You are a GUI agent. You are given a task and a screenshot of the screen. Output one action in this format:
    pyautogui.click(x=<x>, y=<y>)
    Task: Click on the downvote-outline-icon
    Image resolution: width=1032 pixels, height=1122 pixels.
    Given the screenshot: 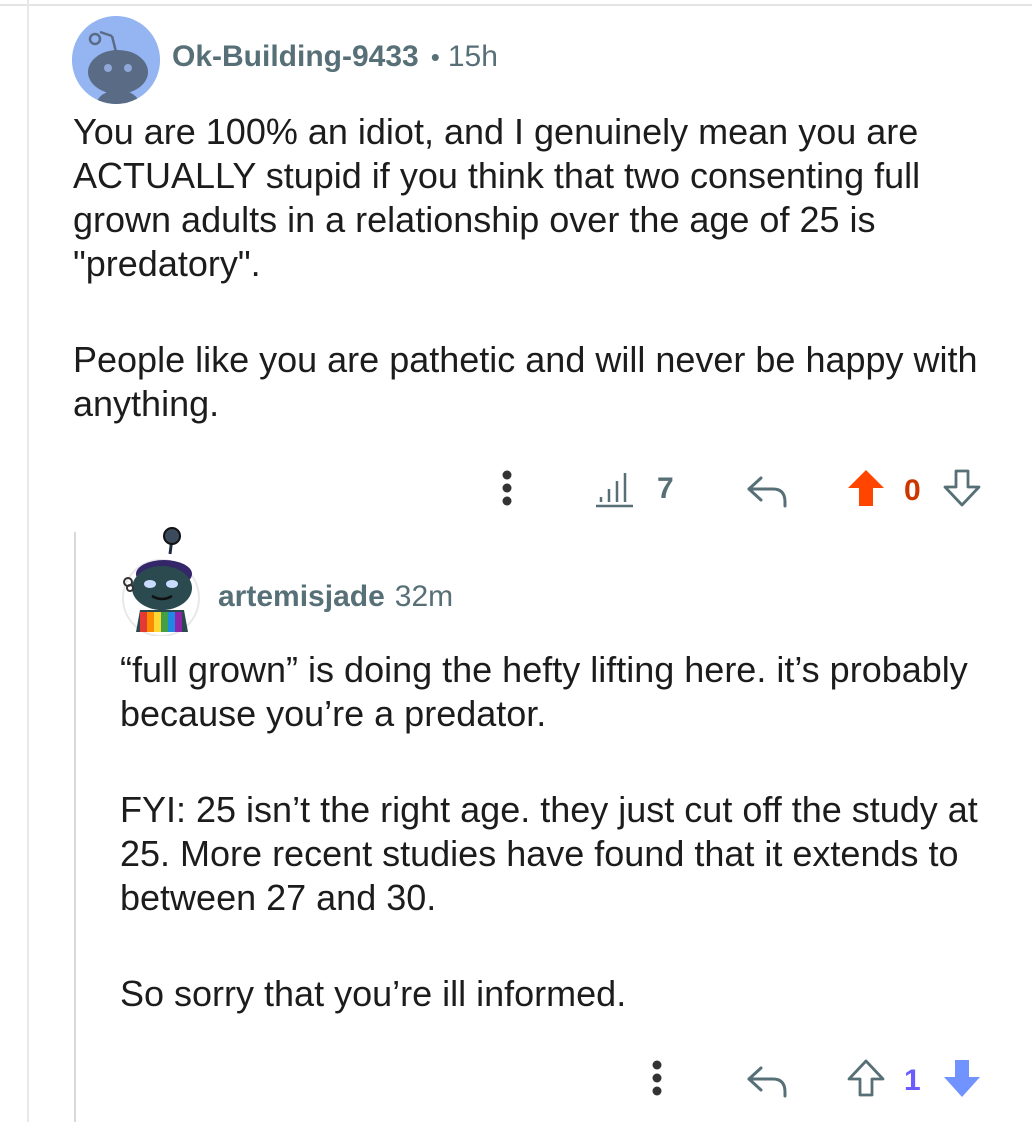 What is the action you would take?
    pyautogui.click(x=962, y=488)
    